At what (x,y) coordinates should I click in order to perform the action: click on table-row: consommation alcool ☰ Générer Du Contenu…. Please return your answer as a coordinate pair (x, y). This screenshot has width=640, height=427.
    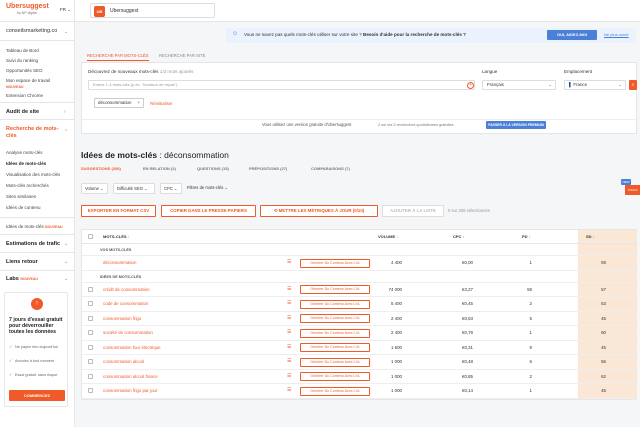
    Looking at the image, I should click on (359, 362).